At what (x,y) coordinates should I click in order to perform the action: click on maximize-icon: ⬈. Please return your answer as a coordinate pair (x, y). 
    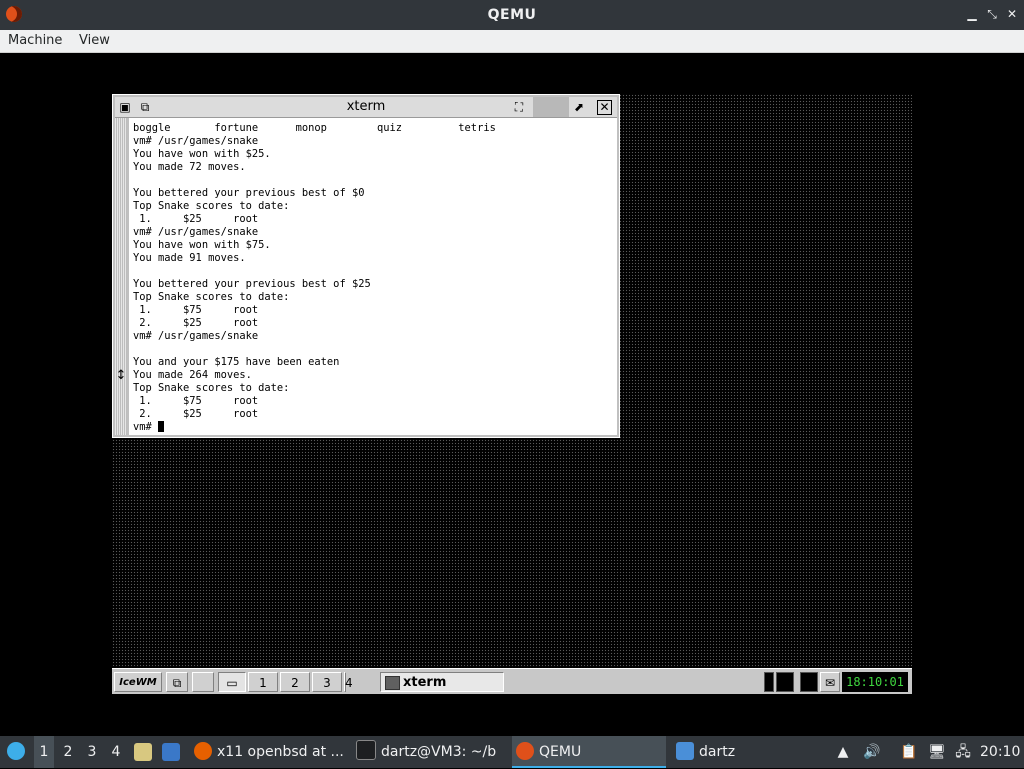
    Looking at the image, I should click on (579, 107).